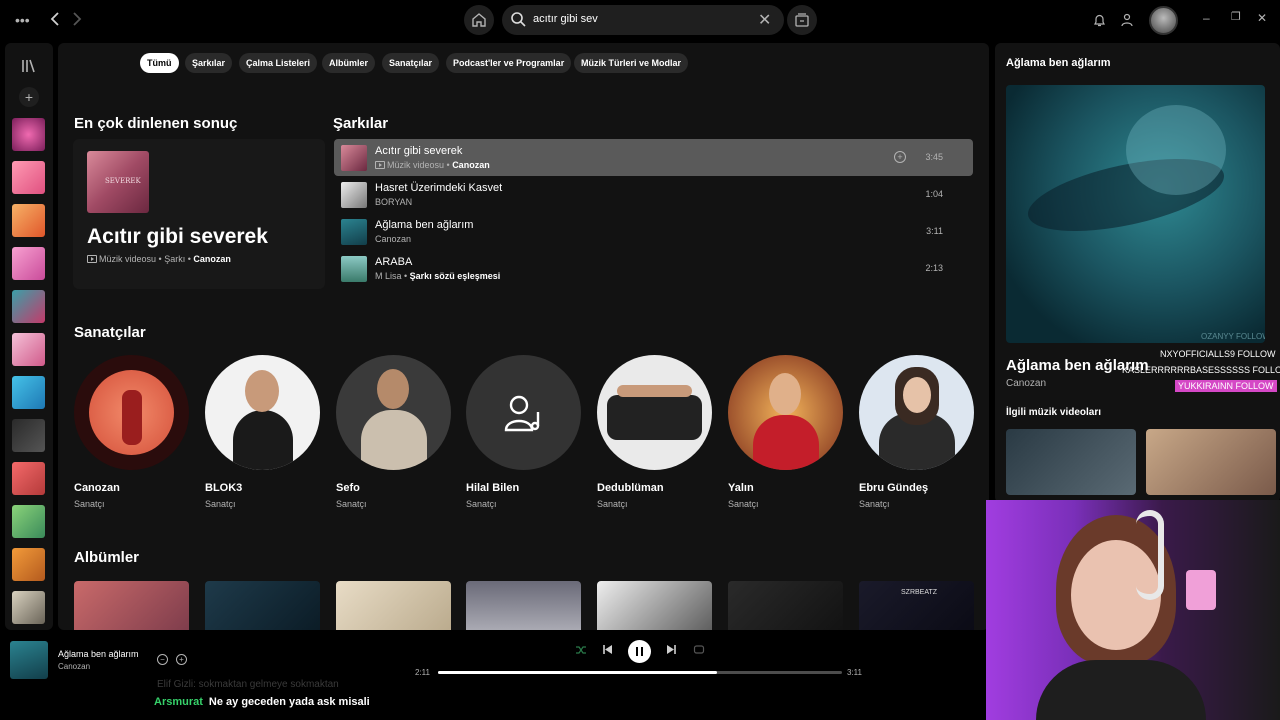  What do you see at coordinates (479, 20) in the screenshot?
I see `home-button` at bounding box center [479, 20].